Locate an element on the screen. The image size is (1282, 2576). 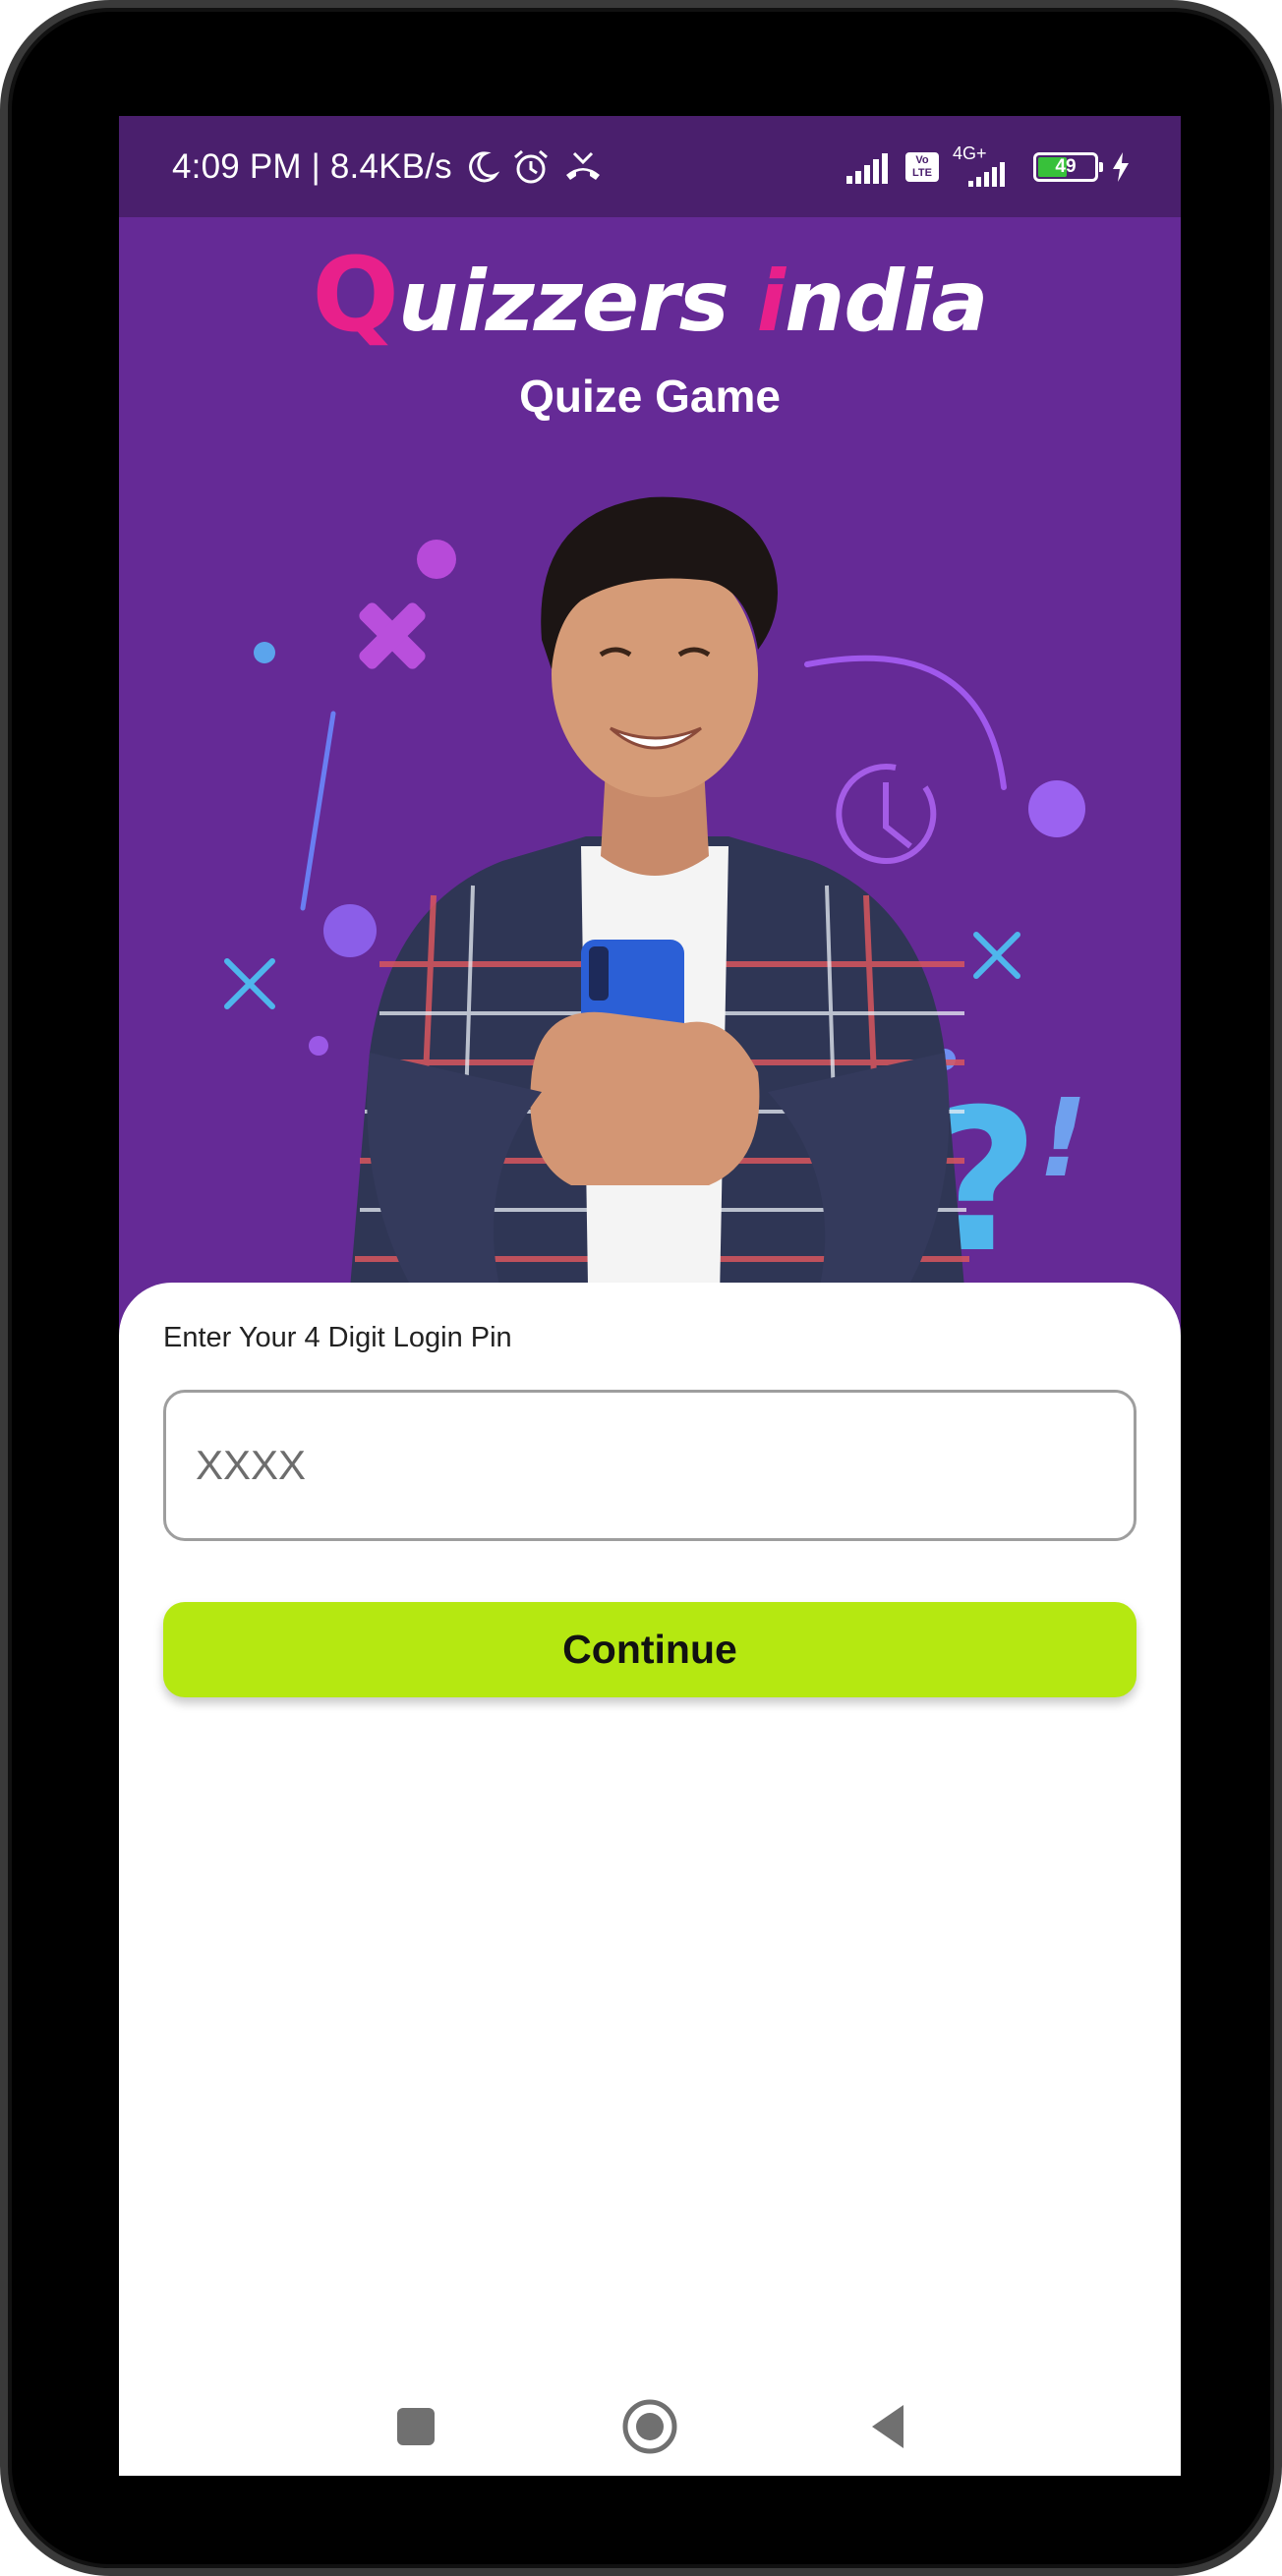
network-group: 4G+ is located at coordinates (982, 165).